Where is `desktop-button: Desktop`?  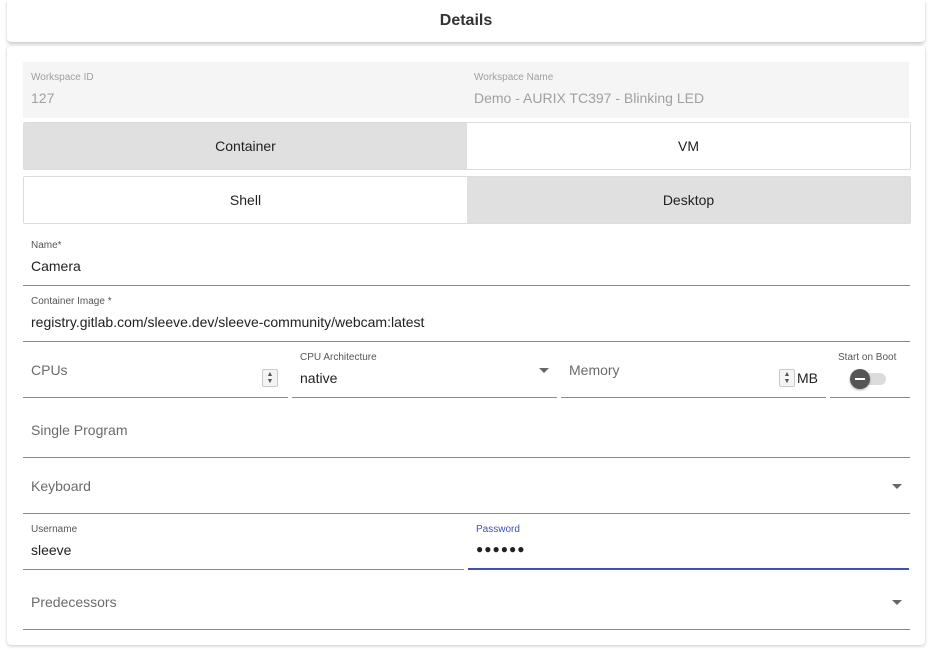
desktop-button: Desktop is located at coordinates (688, 200).